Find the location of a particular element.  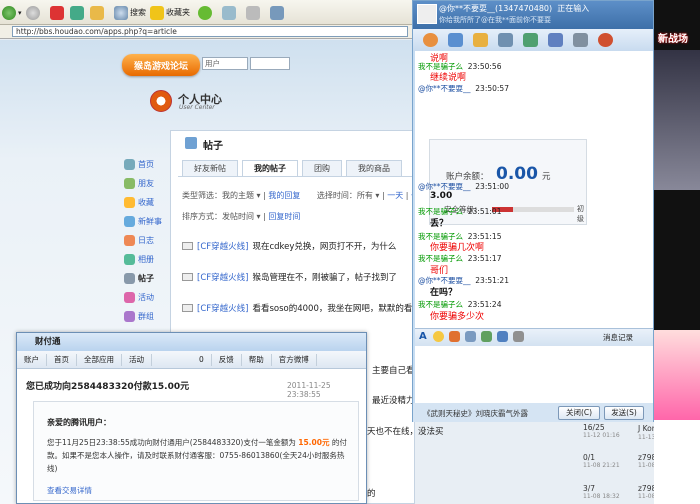

magic-icon is located at coordinates (454, 336).